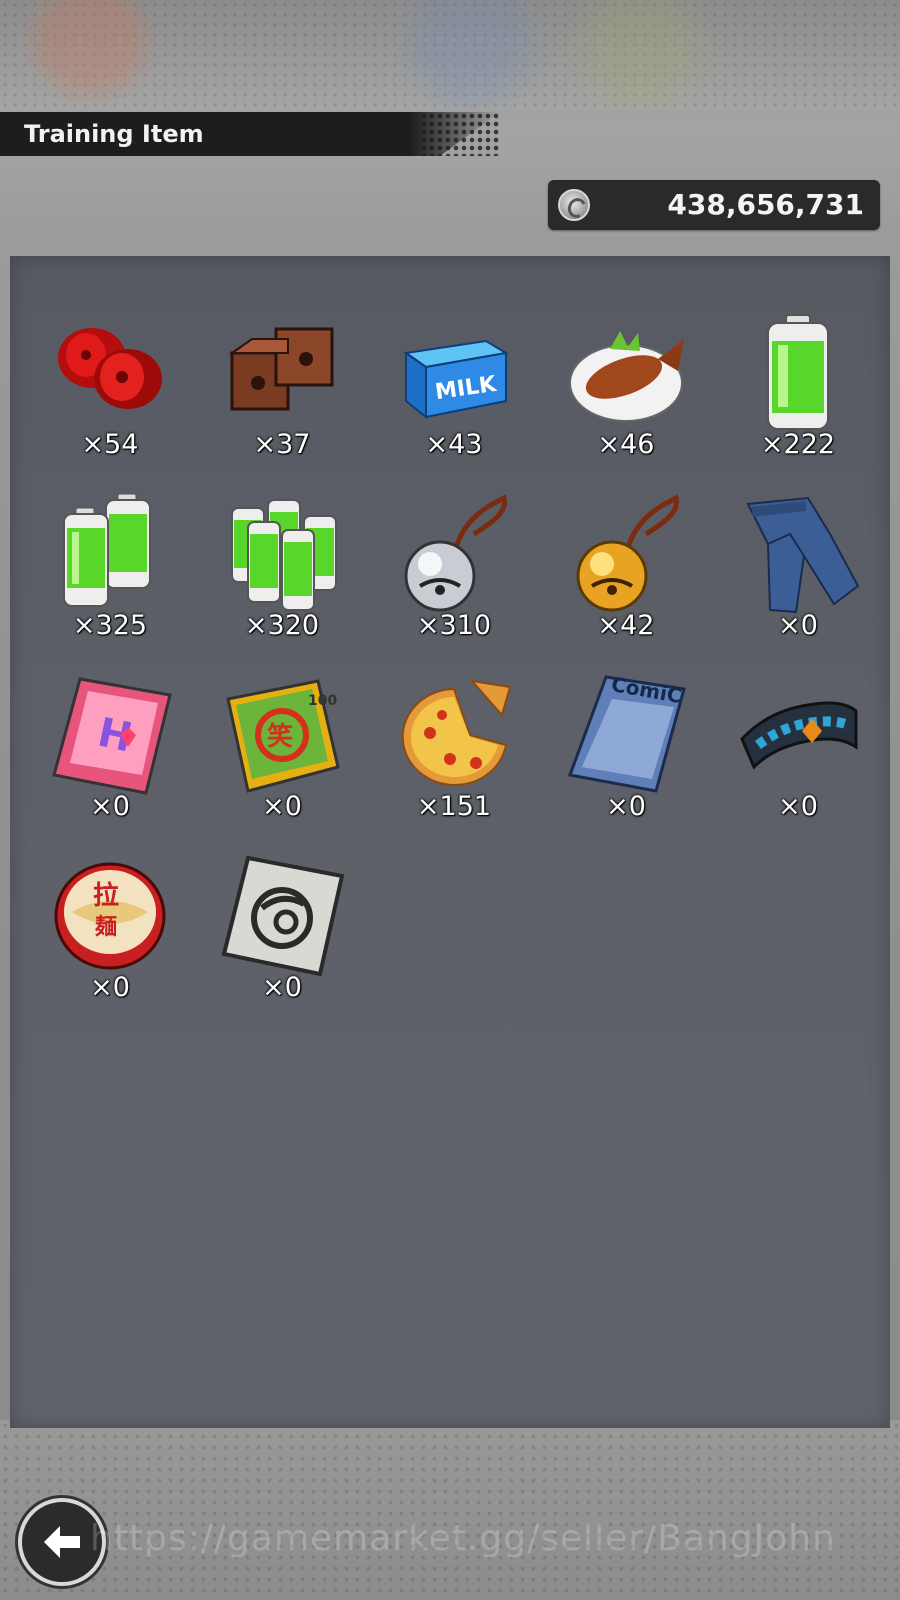  I want to click on currency-display: 438,656,731, so click(714, 205).